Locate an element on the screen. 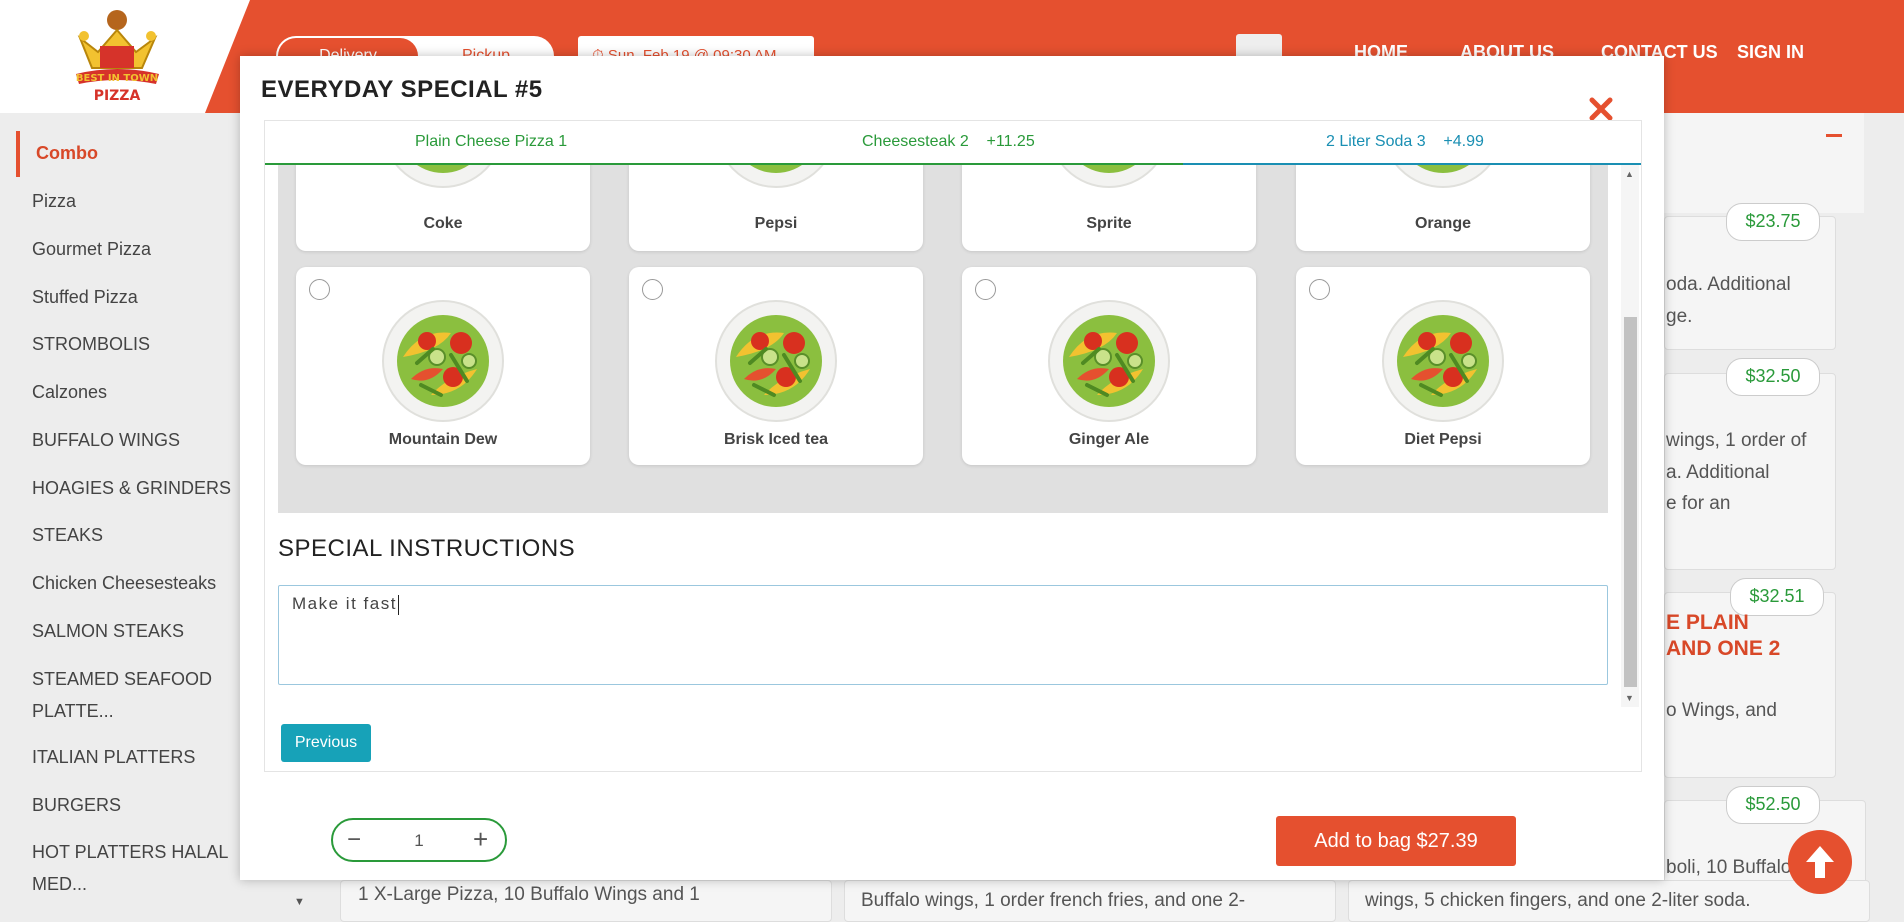 The height and width of the screenshot is (922, 1904). sidebar-item-combo: Combo is located at coordinates (146, 153).